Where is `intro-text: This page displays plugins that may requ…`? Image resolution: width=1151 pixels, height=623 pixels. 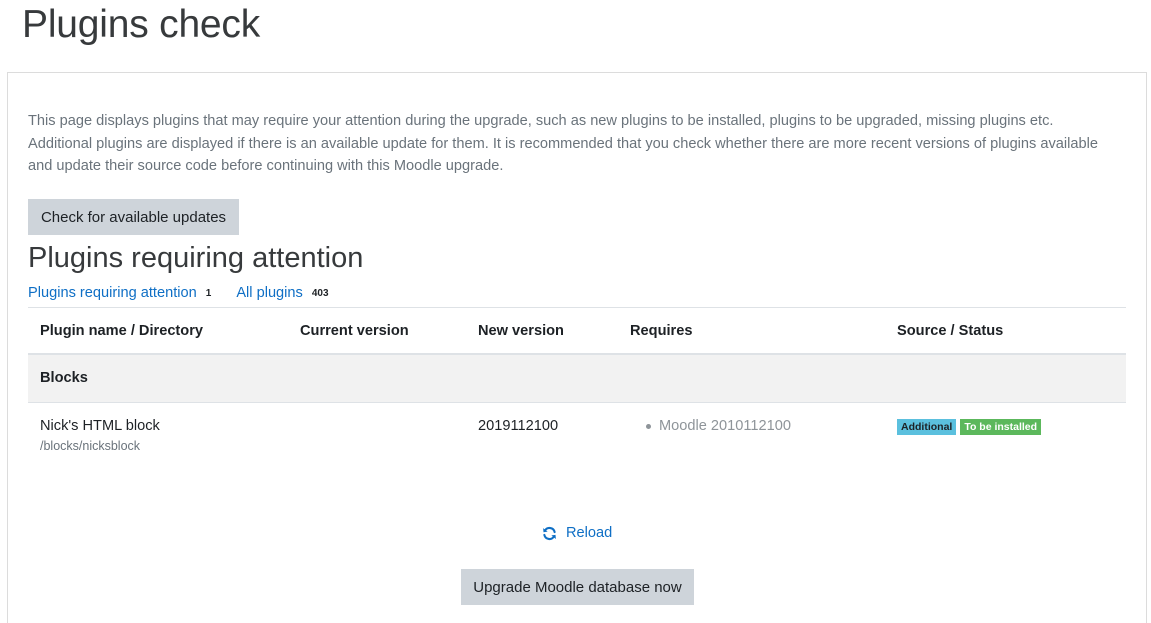 intro-text: This page displays plugins that may requ… is located at coordinates (563, 143).